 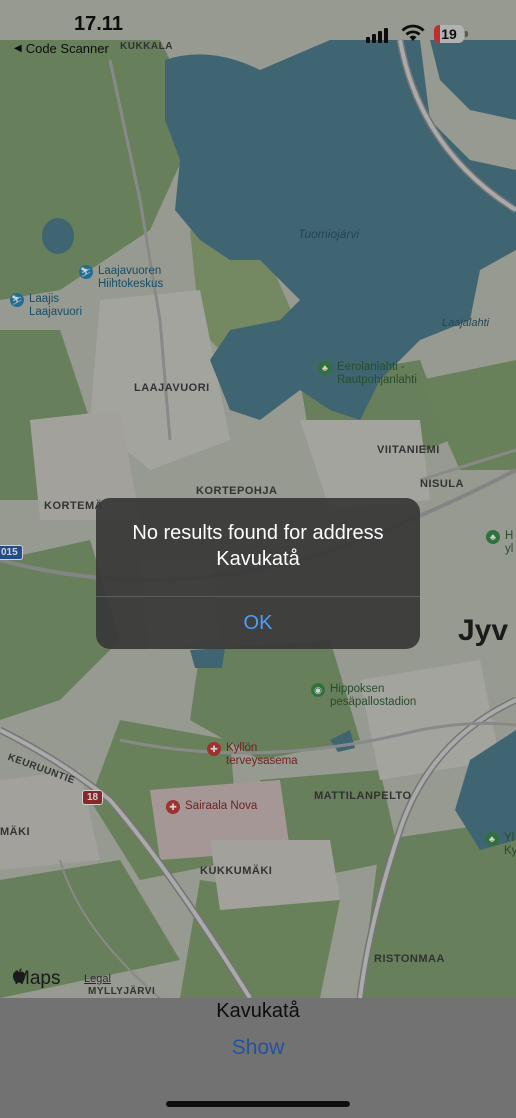 I want to click on alert-message: No results found for address Kavukatå, so click(x=258, y=546).